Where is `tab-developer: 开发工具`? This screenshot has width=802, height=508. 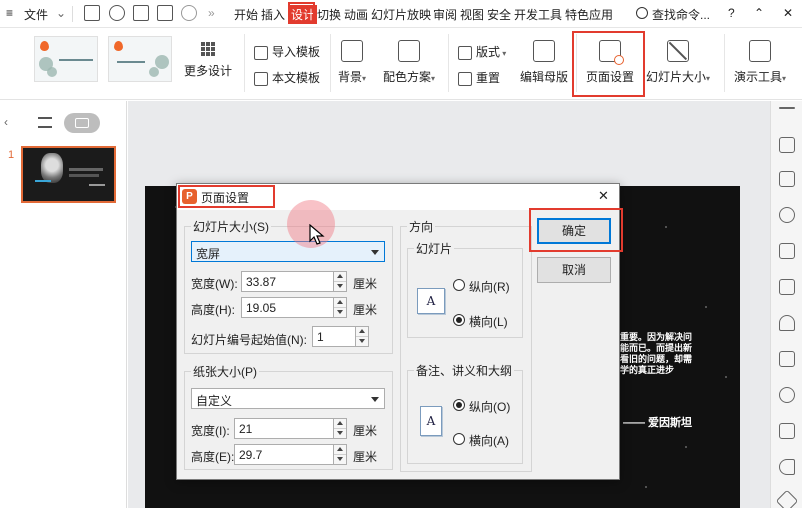 tab-developer: 开发工具 is located at coordinates (538, 14).